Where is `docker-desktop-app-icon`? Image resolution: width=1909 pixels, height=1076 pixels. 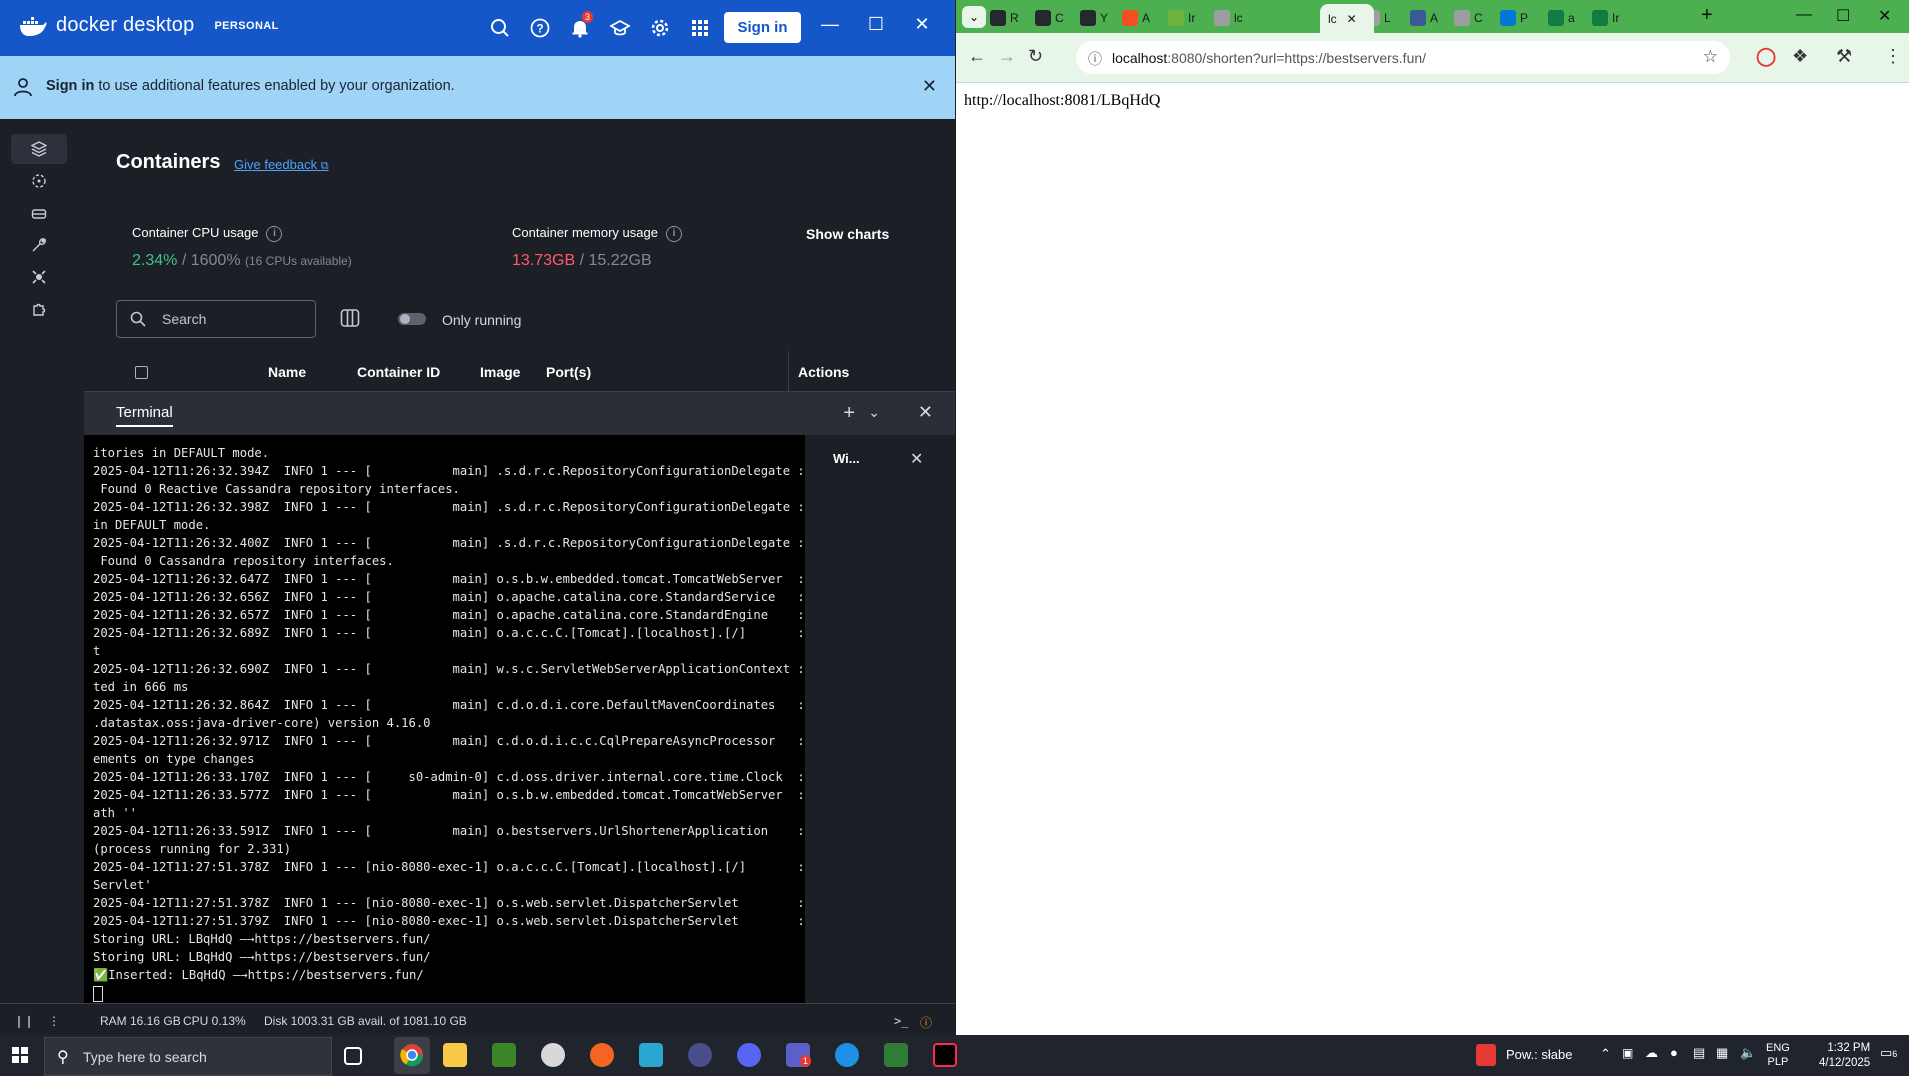
docker-desktop-app-icon is located at coordinates (847, 1055).